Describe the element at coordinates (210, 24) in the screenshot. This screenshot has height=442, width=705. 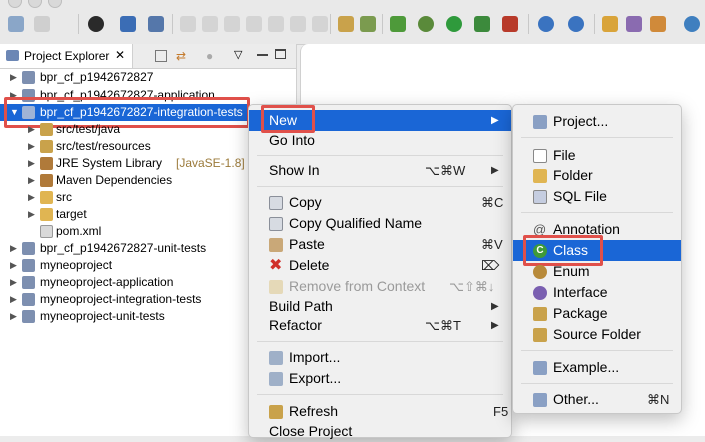
I see `suspend-icon` at that location.